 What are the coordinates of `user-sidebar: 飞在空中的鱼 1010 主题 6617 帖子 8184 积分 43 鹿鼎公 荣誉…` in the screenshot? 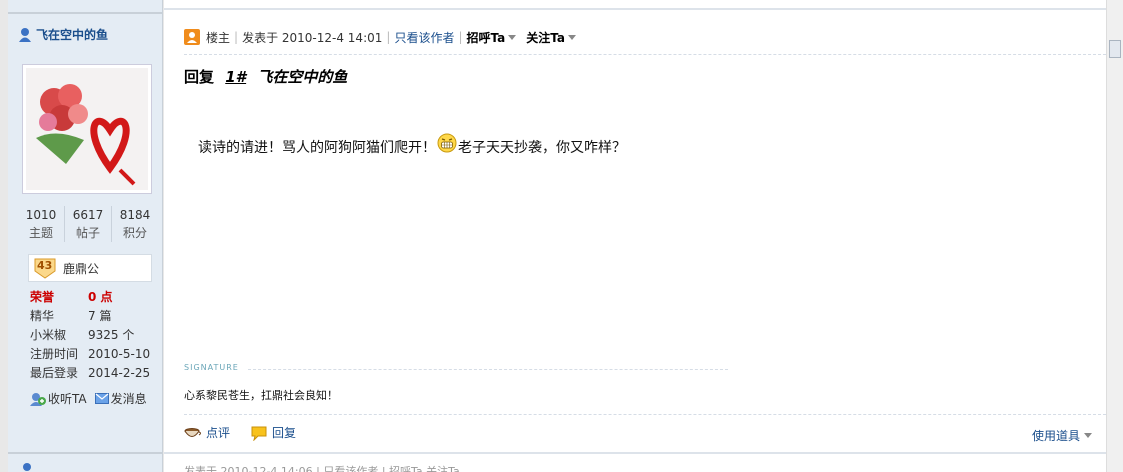 It's located at (85, 236).